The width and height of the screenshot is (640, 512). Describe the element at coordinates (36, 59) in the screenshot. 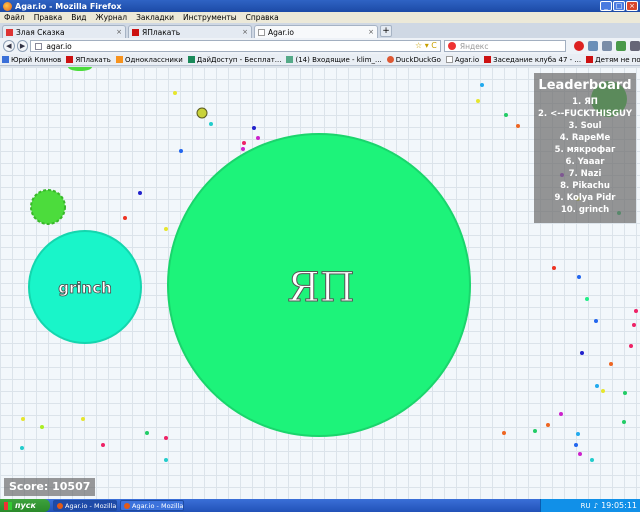

I see `bookmark-label: Юрий Клинов` at that location.